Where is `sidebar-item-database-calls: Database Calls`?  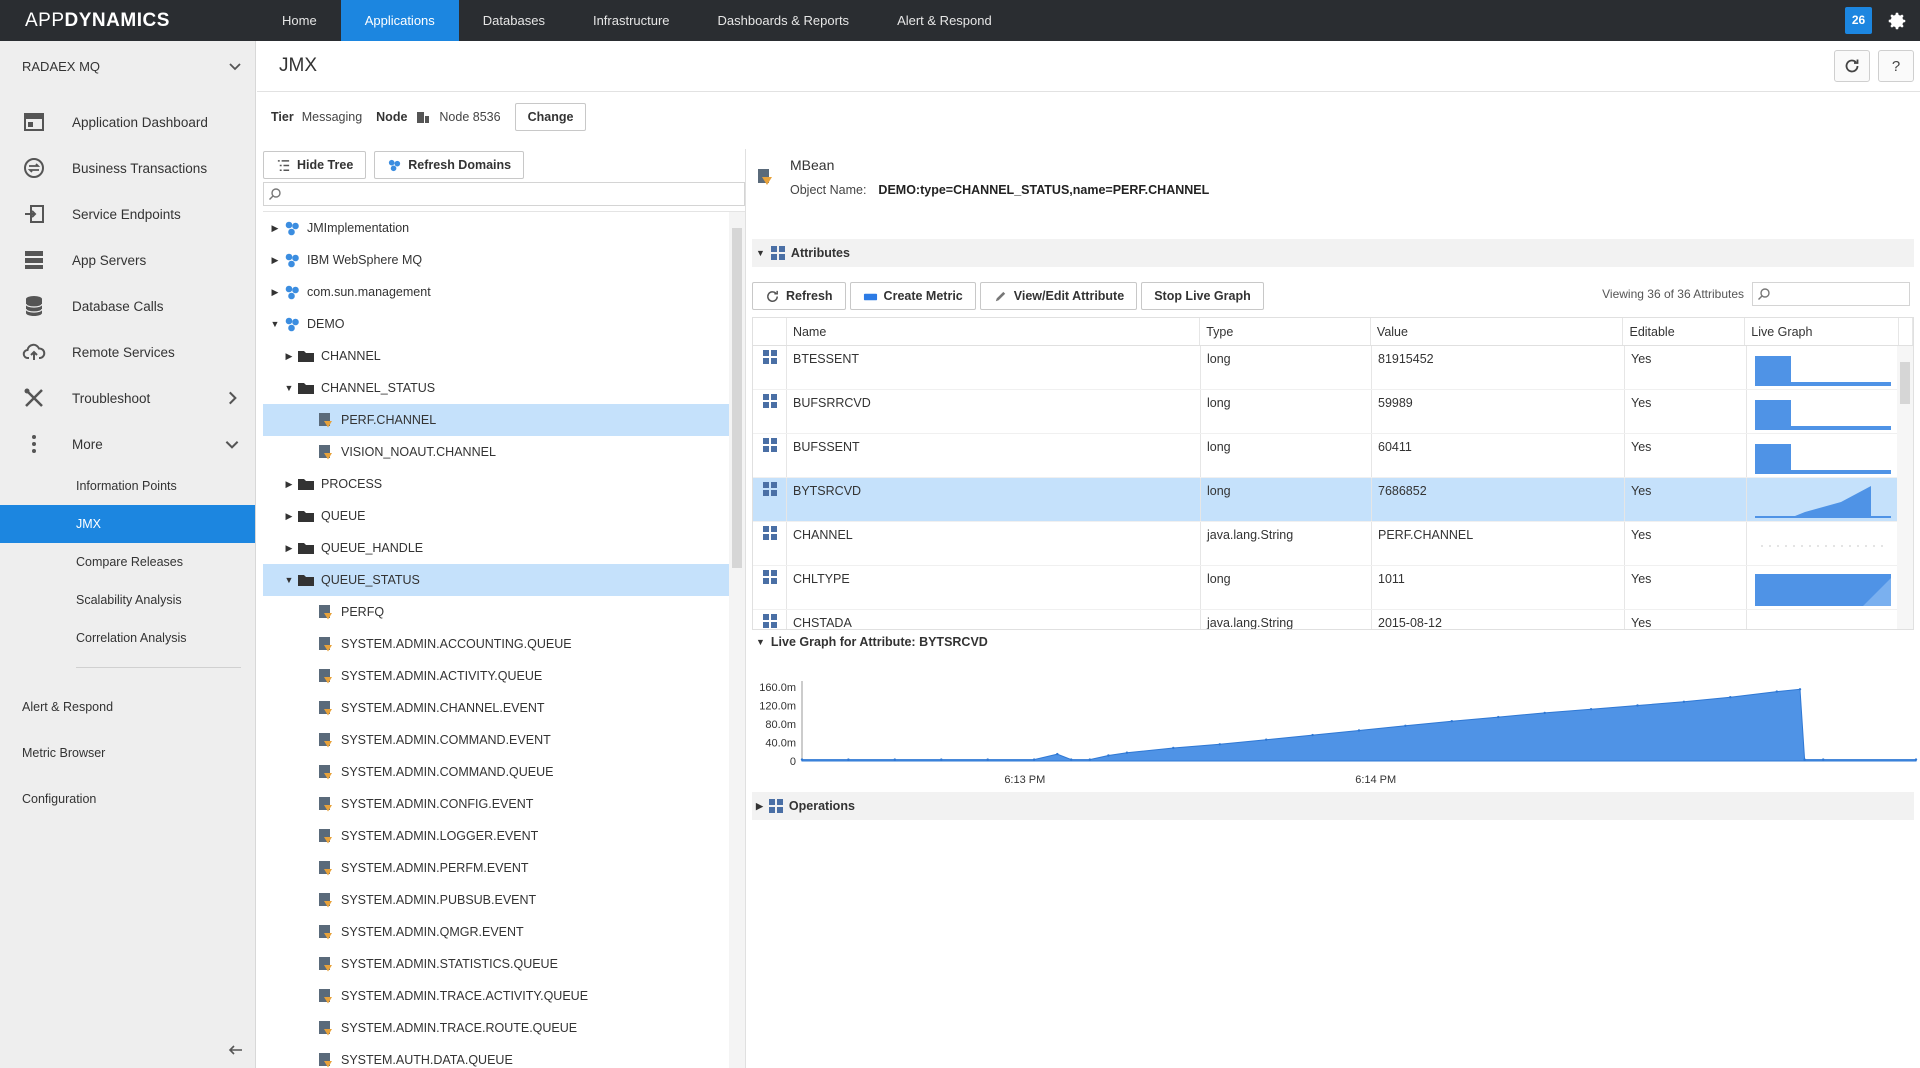 sidebar-item-database-calls: Database Calls is located at coordinates (127, 306).